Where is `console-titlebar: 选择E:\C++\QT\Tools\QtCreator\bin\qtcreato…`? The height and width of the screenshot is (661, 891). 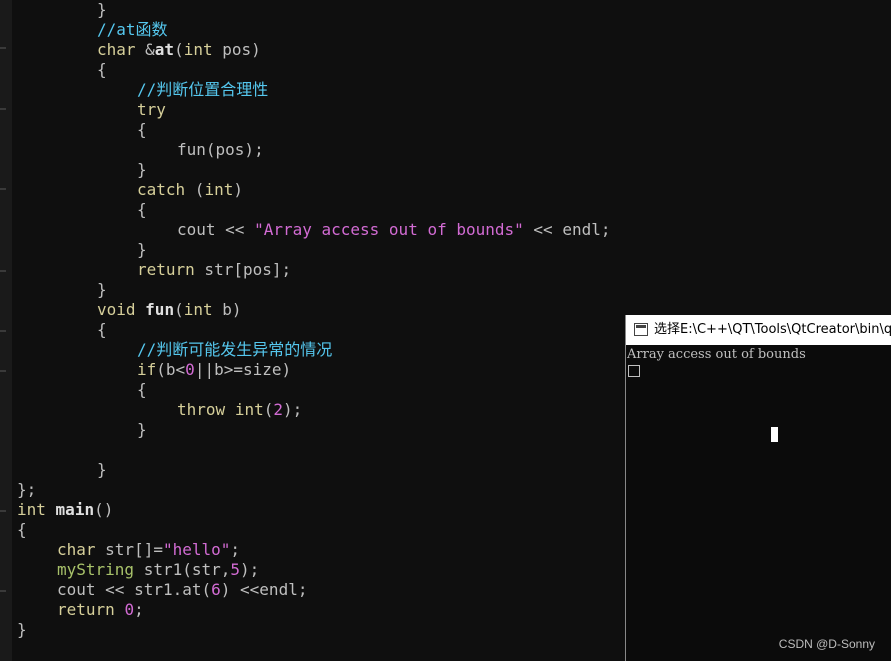 console-titlebar: 选择E:\C++\QT\Tools\QtCreator\bin\qtcreato… is located at coordinates (758, 330).